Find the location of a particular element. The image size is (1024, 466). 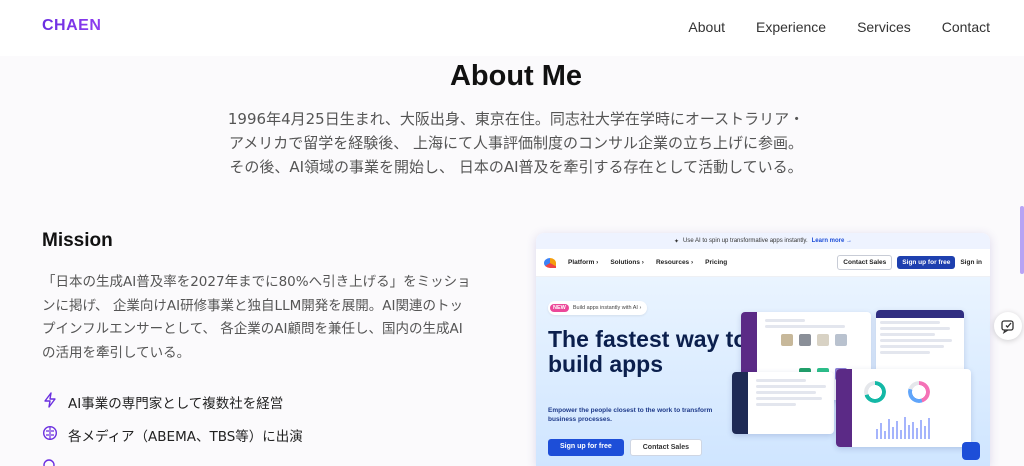

mission-bullet-list: AI事業の専門家として複数社を経営 各メディア（ABEMA、TBS等）に出演 is located at coordinates (172, 418).